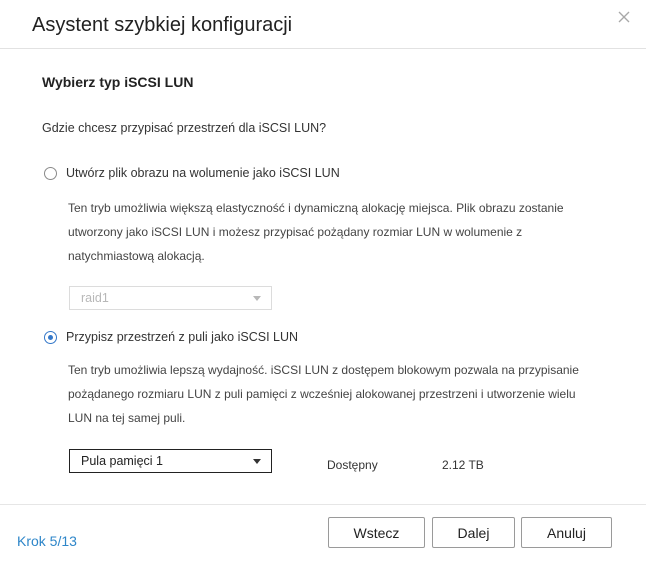  What do you see at coordinates (50, 337) in the screenshot?
I see `radio-pool` at bounding box center [50, 337].